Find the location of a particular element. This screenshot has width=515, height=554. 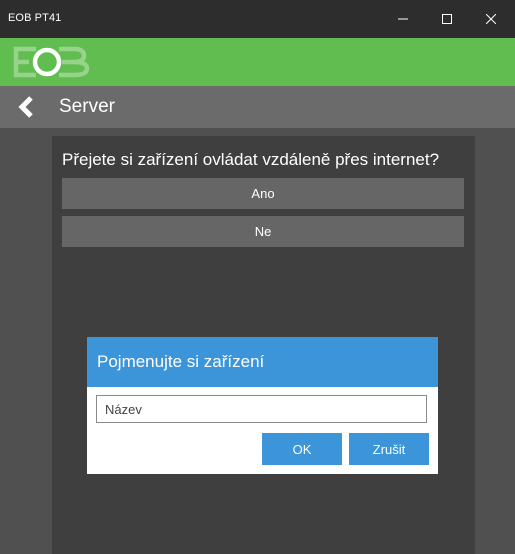

option-yes-label: Ano is located at coordinates (263, 193).